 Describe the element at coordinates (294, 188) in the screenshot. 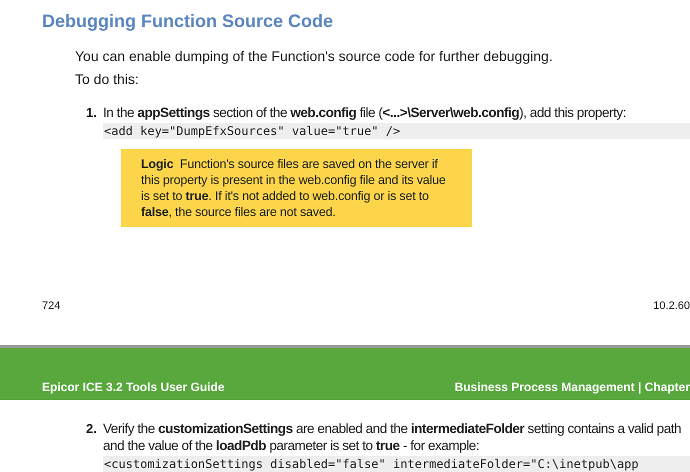

I see `note-text: Logic Function's source files are saved on the server if this property is present in the web.config file and its value is set to true. If it's not added to web.config or is set to false, the source files are not saved.` at that location.